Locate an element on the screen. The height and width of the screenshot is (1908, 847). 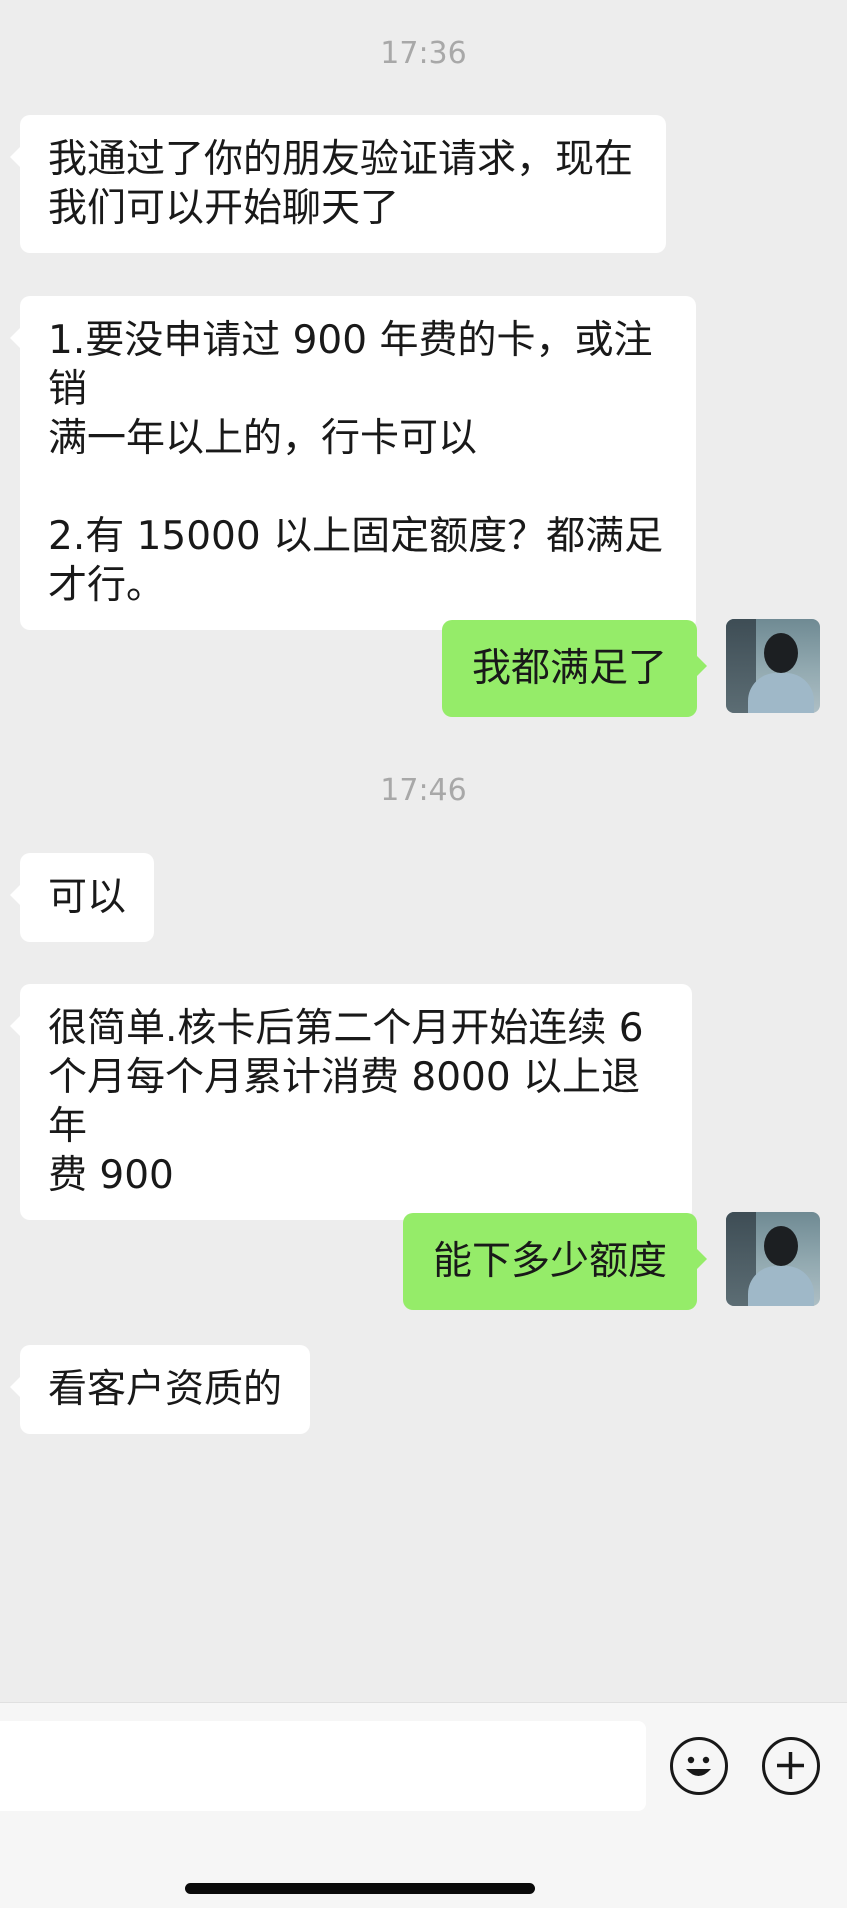
message-input is located at coordinates (323, 1766).